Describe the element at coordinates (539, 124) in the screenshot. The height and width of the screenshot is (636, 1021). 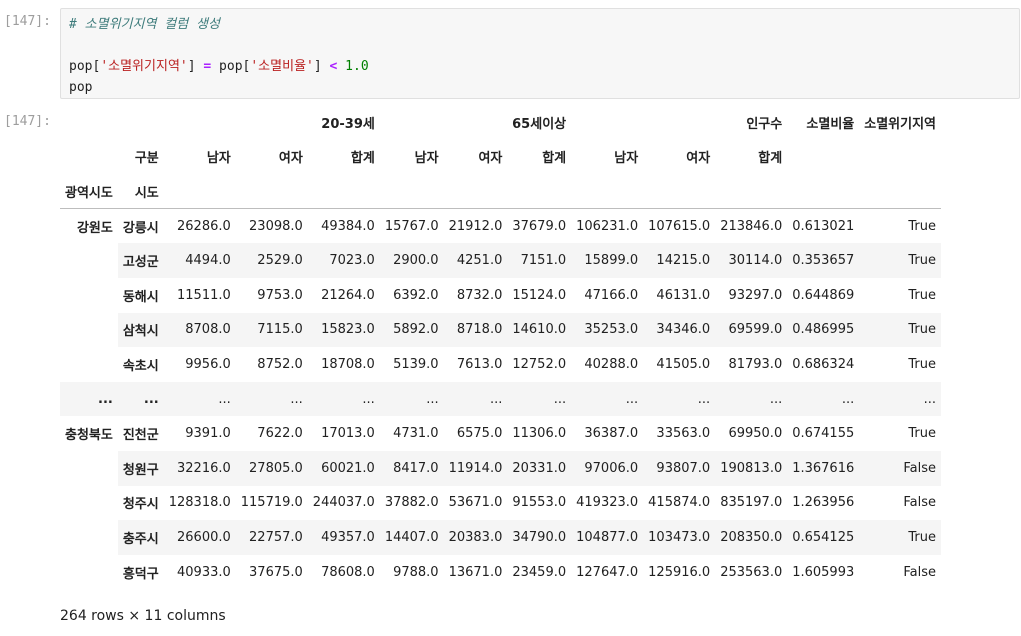
I see `header-cell: 65세이상` at that location.